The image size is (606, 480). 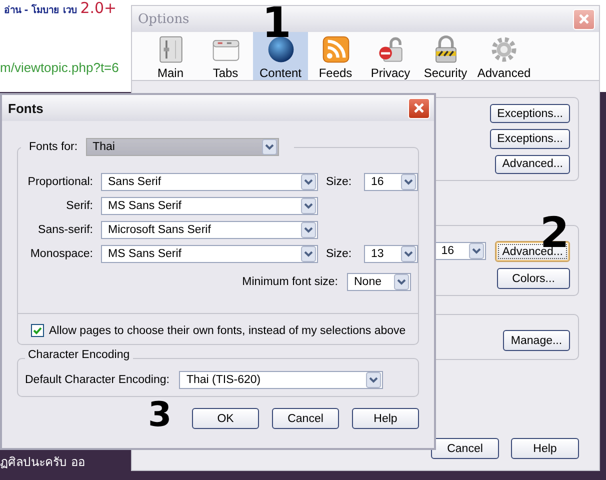 I want to click on size-dropdown: None, so click(x=379, y=282).